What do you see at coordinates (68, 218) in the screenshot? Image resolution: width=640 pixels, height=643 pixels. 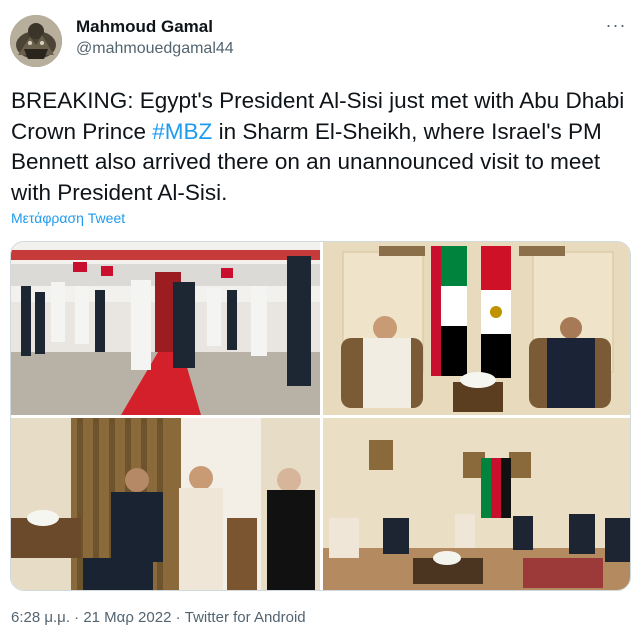 I see `translate-tweet-link: Μετάφραση Tweet` at bounding box center [68, 218].